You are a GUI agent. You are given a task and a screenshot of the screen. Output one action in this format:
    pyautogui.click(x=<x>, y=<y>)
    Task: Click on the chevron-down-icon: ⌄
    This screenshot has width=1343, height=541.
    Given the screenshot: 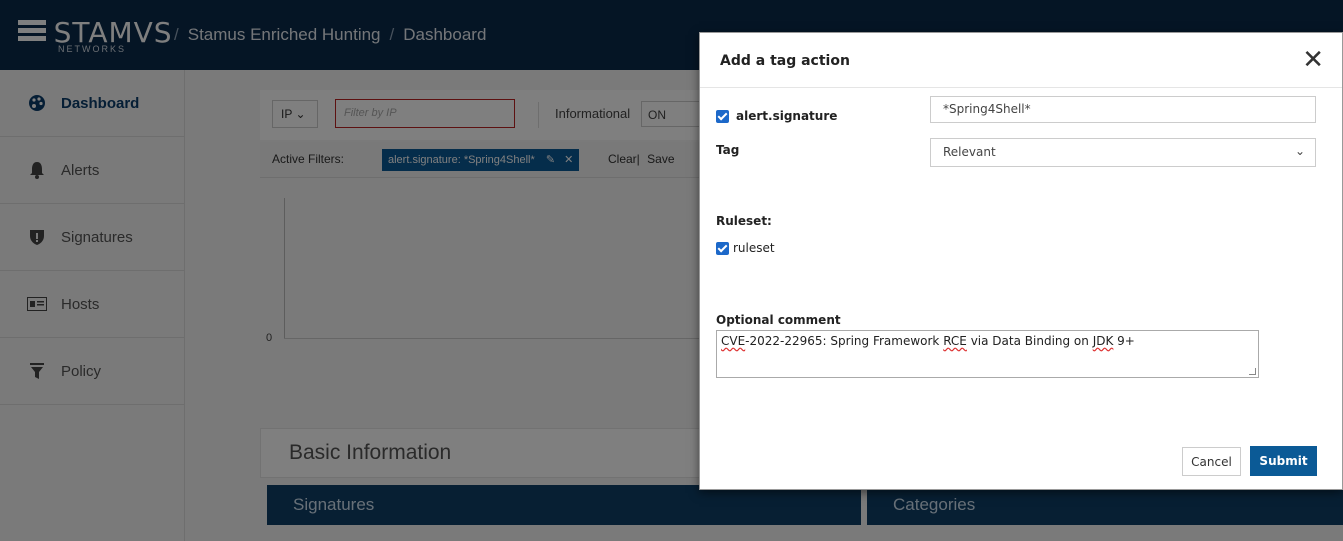 What is the action you would take?
    pyautogui.click(x=1299, y=151)
    